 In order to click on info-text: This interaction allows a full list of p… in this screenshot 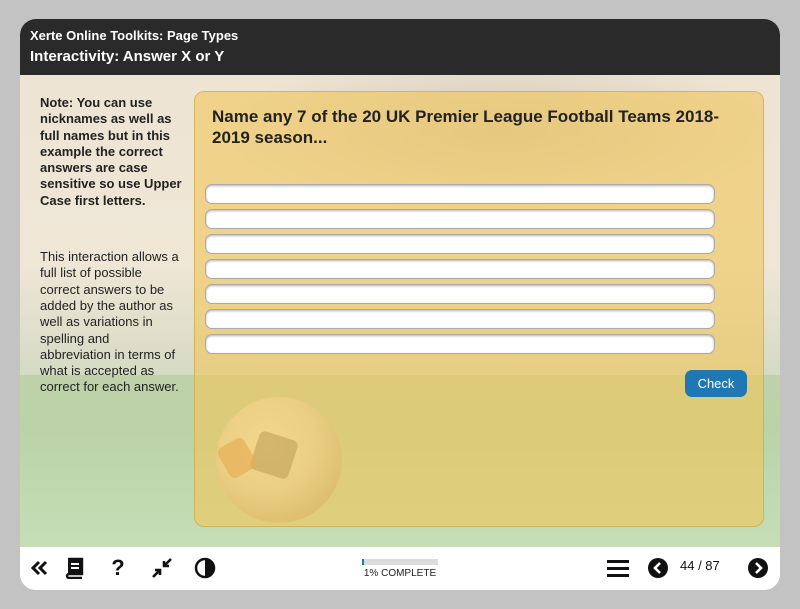, I will do `click(109, 322)`.